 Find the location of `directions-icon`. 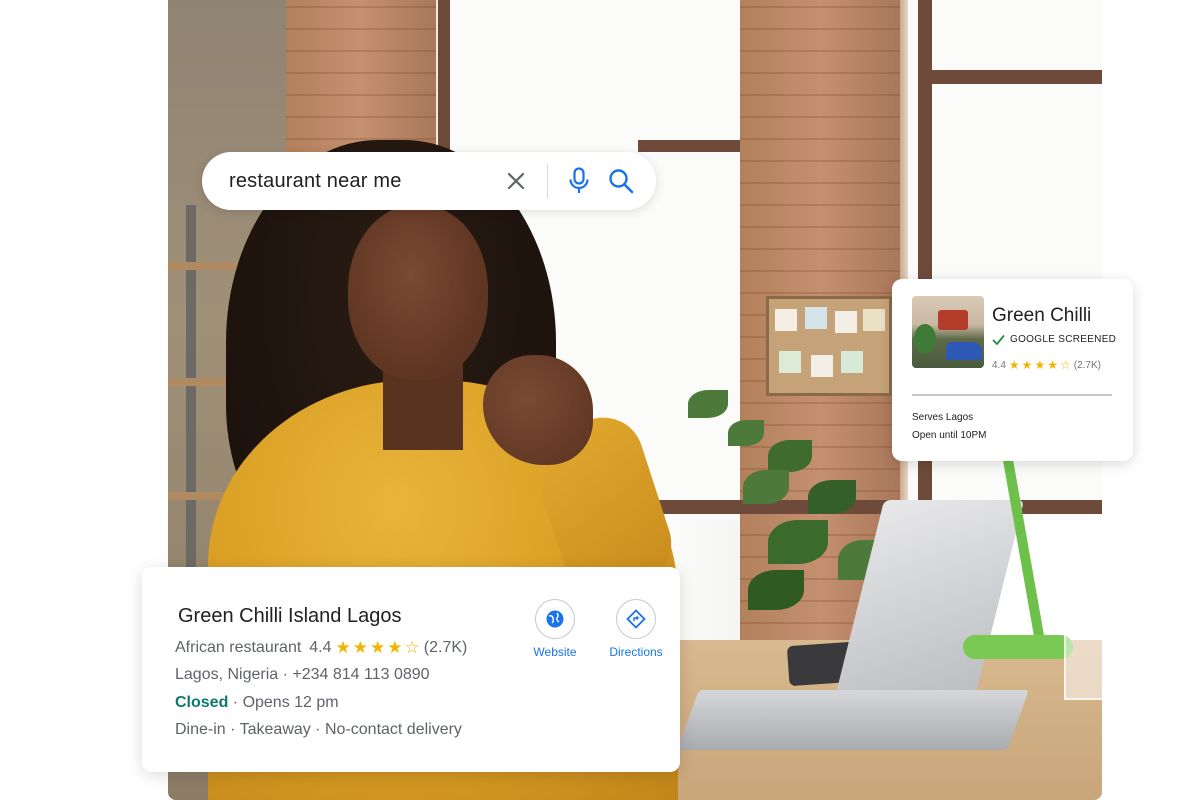

directions-icon is located at coordinates (636, 619).